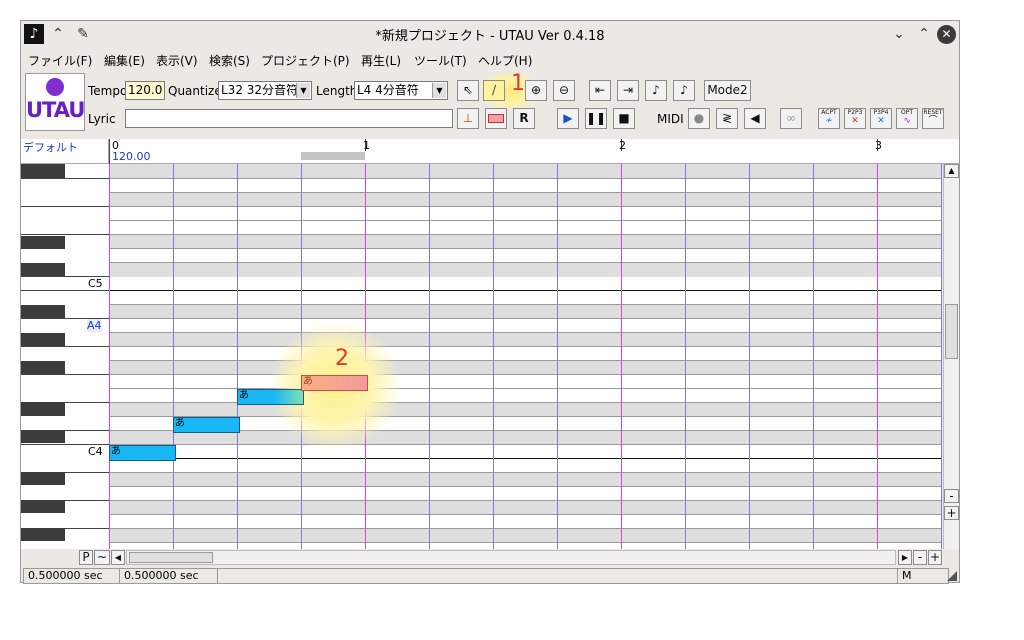  I want to click on link-icon: ∞, so click(791, 118).